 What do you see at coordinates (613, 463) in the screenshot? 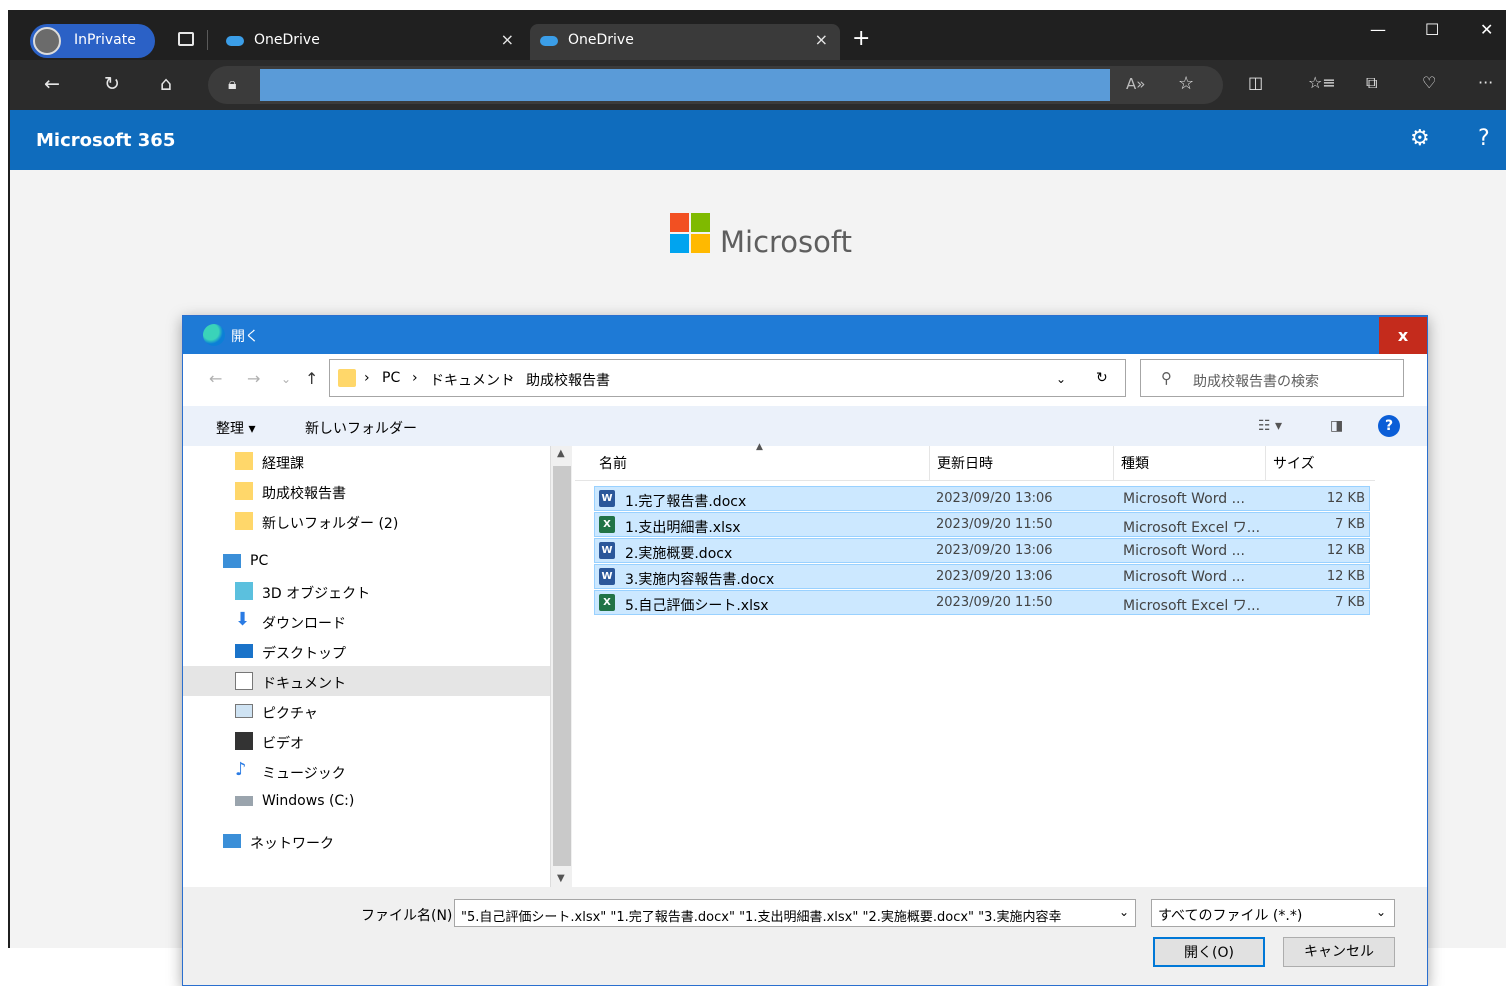
I see `column-header-name: 名前` at bounding box center [613, 463].